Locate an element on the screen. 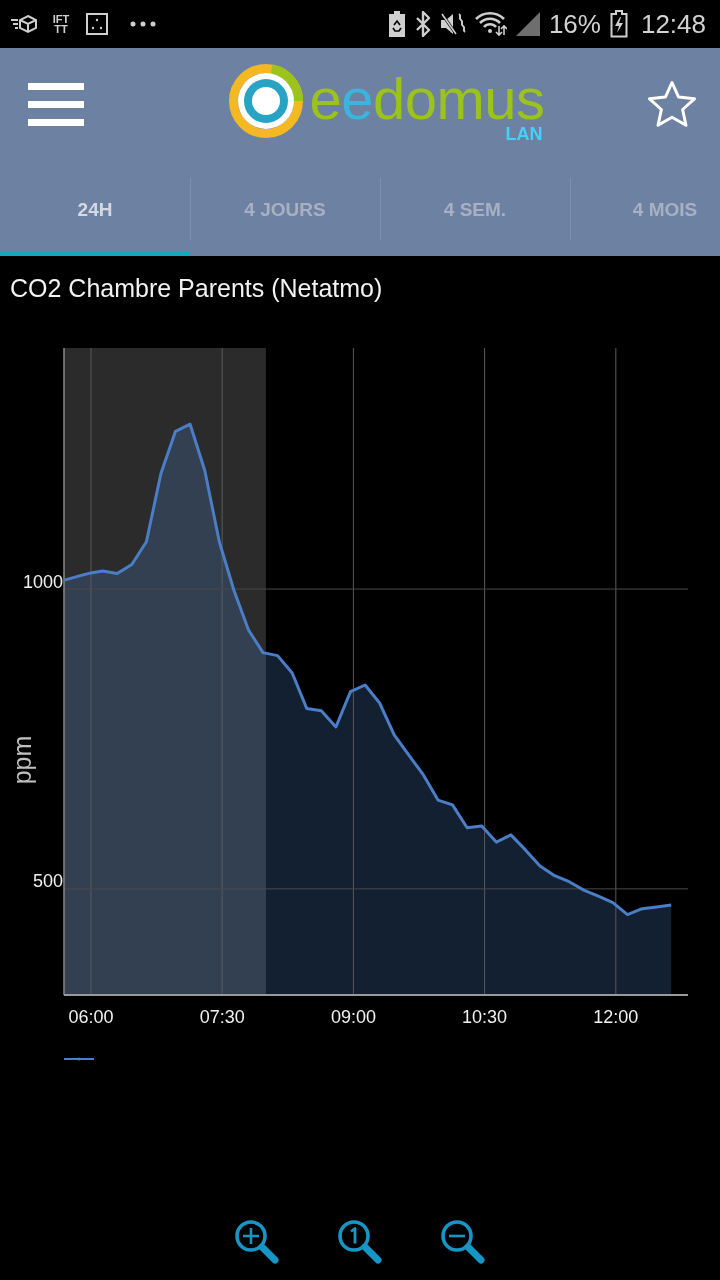  chart-title: CO2 Chambre Parents (Netatmo) is located at coordinates (196, 288).